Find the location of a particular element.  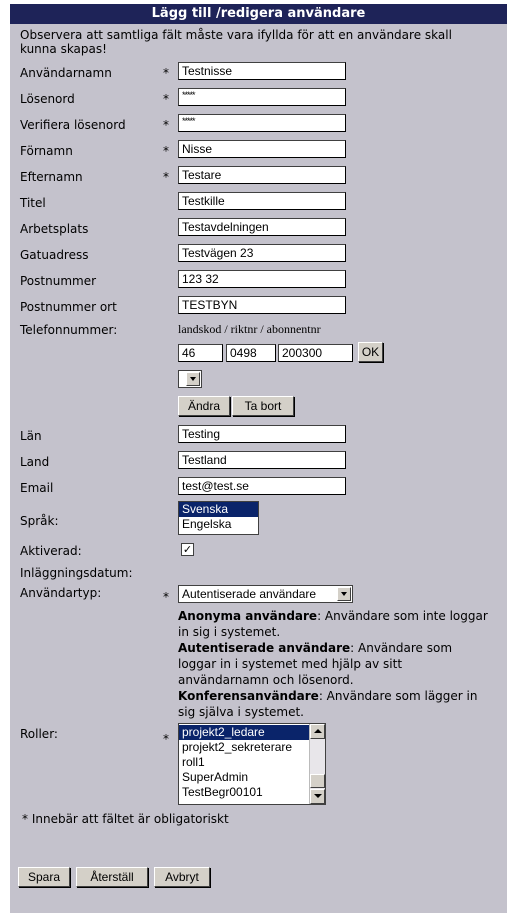

street-input: Testvägen 23 is located at coordinates (262, 253).